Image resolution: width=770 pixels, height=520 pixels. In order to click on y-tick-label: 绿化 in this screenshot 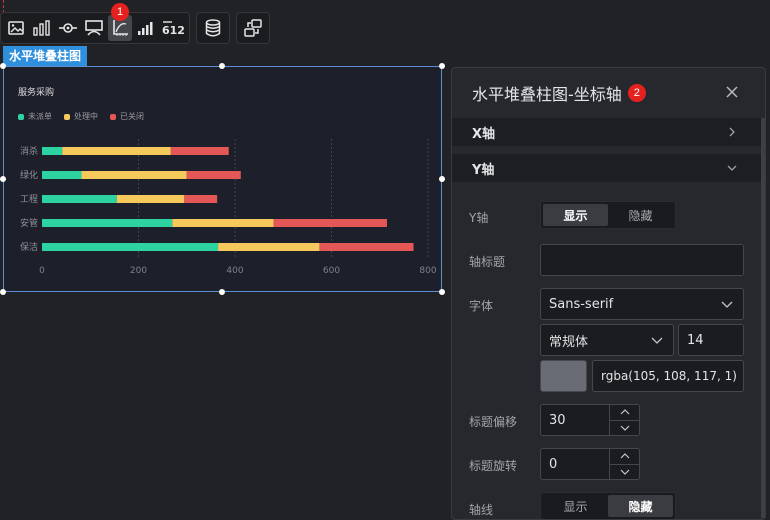, I will do `click(29, 175)`.